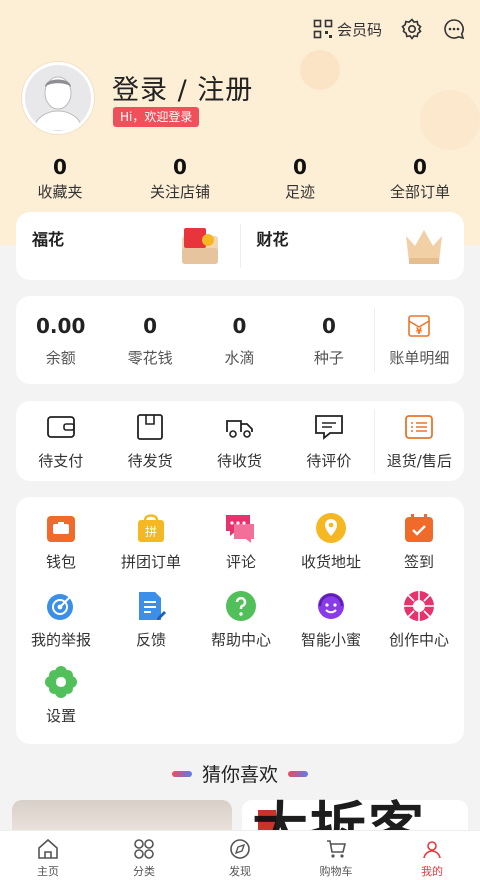  Describe the element at coordinates (299, 192) in the screenshot. I see `stat-label: 足迹` at that location.